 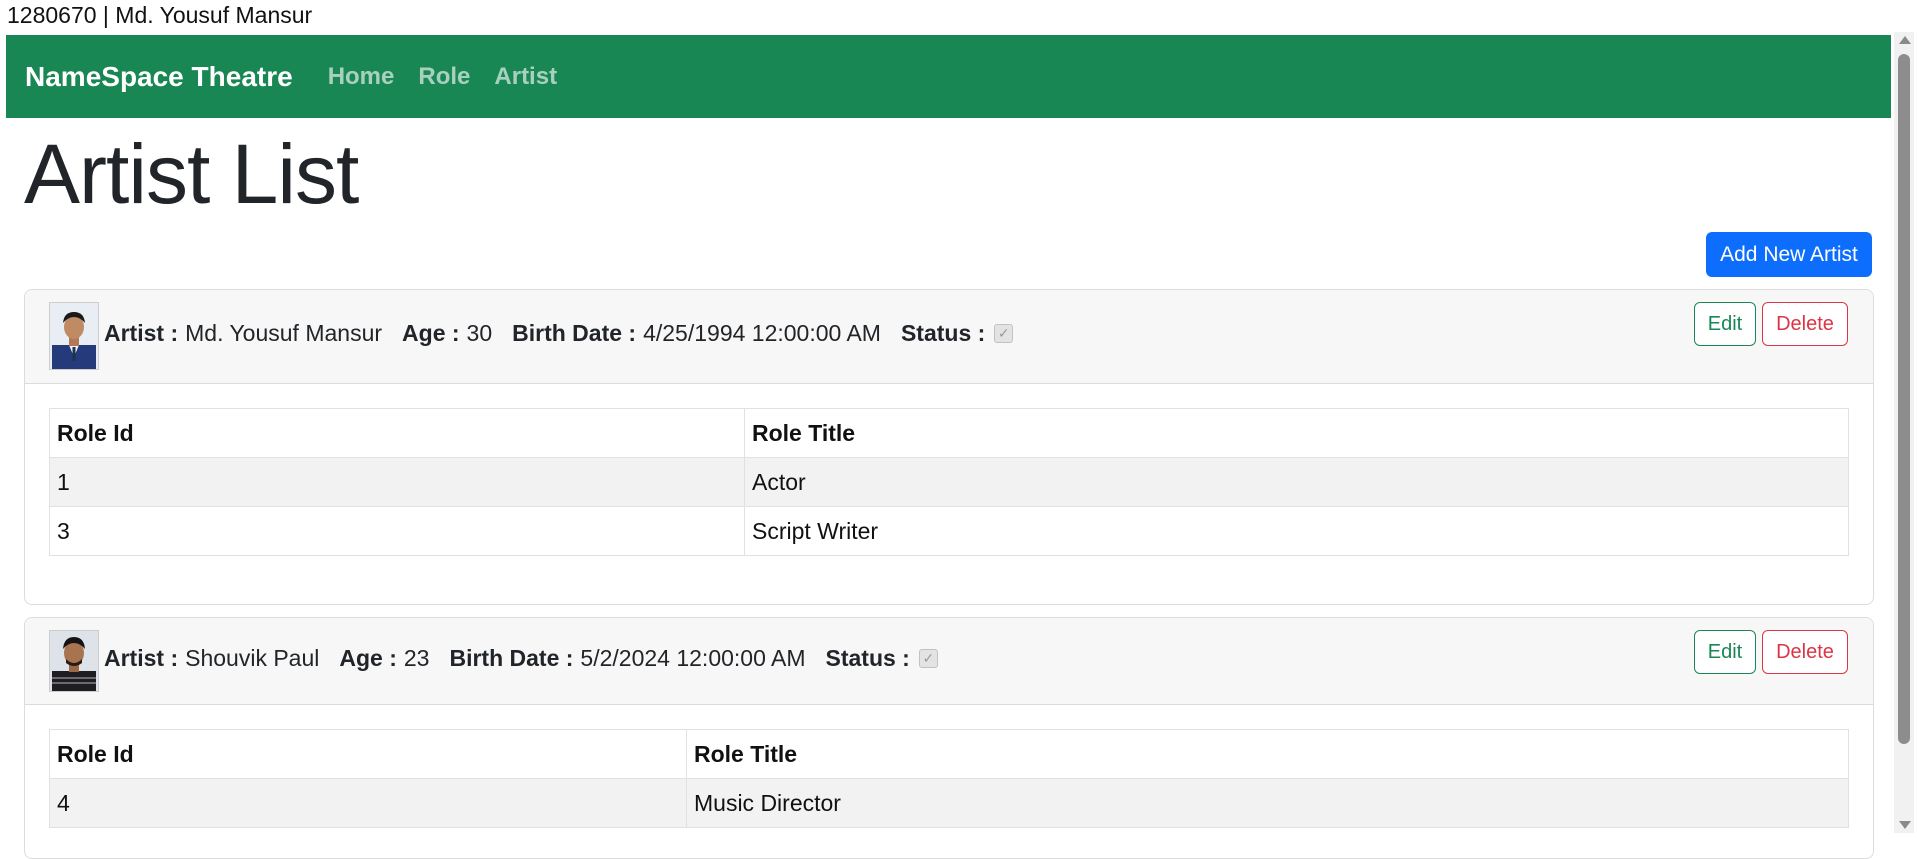 I want to click on role-id-cell: 3, so click(x=397, y=531).